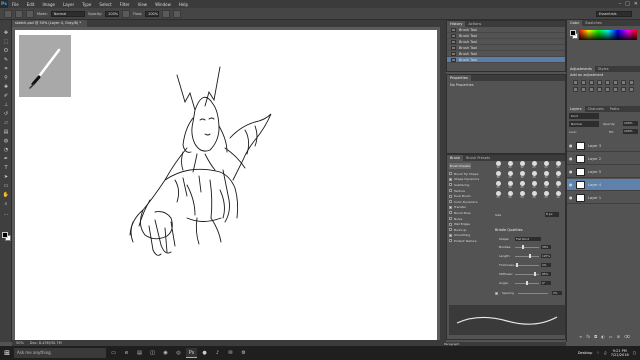 This screenshot has height=360, width=640. Describe the element at coordinates (623, 89) in the screenshot. I see `gradient-map-icon` at that location.